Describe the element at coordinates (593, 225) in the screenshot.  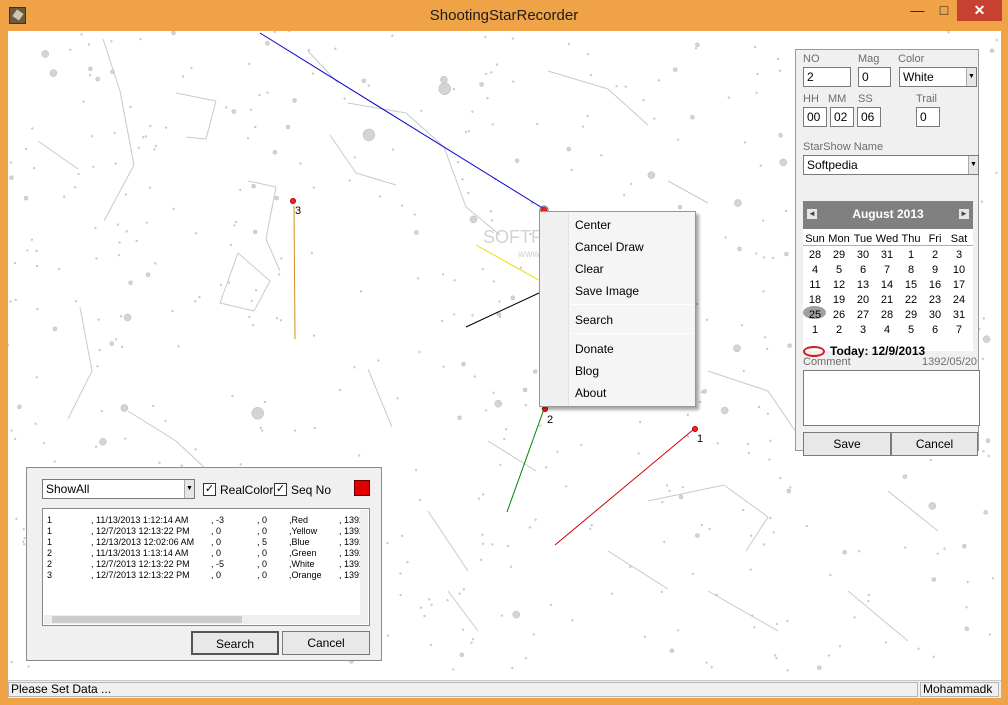
I see `menu-item-center: Center` at that location.